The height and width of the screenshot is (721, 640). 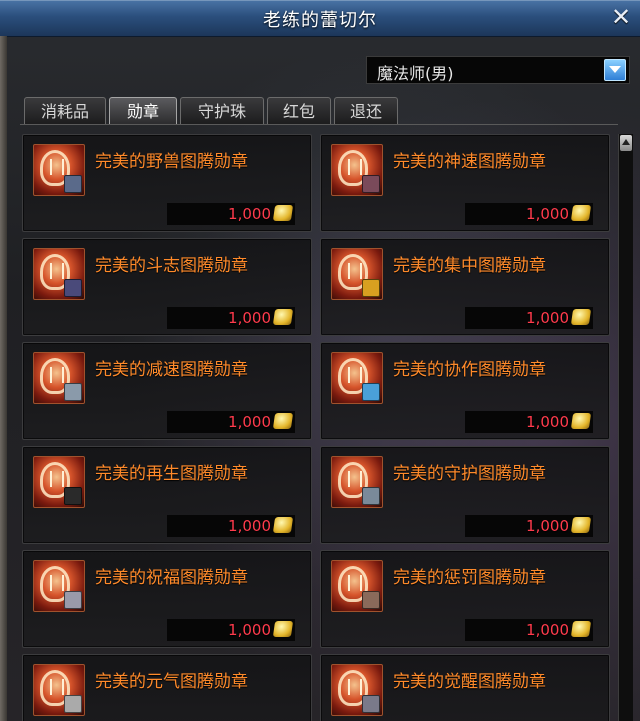 I want to click on scrollbar, so click(x=625, y=427).